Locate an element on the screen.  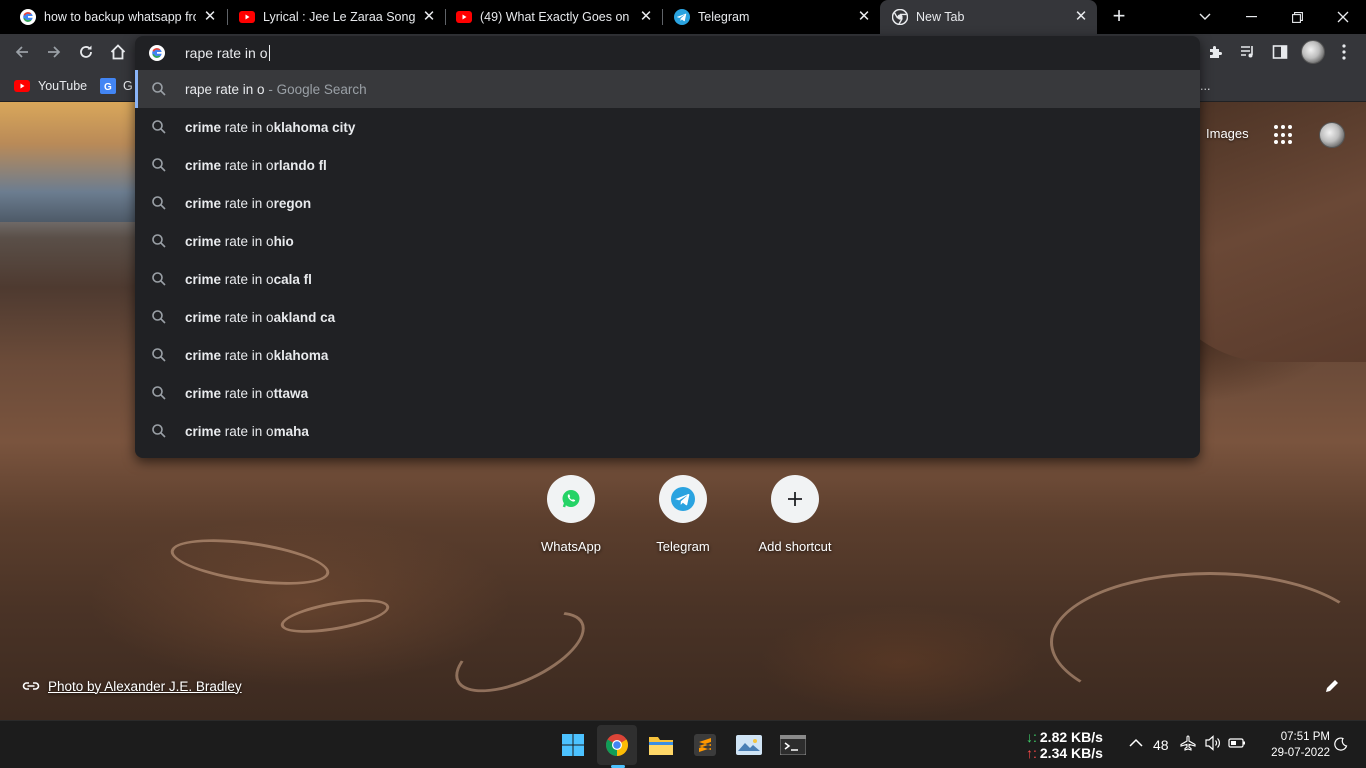
chrome-icon is located at coordinates (617, 745).